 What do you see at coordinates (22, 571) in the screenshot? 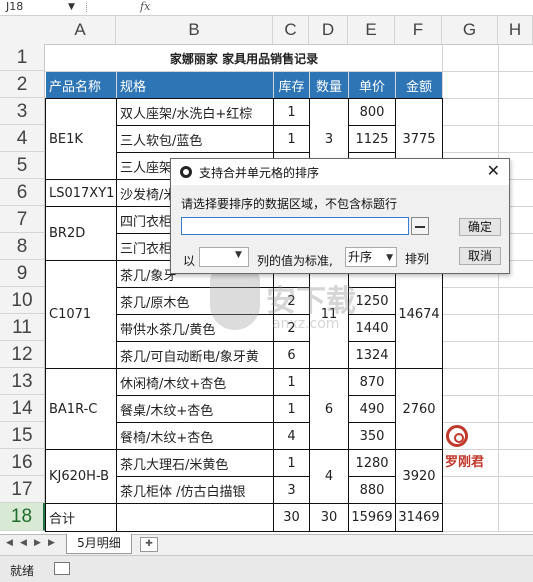
I see `status-text: 就绪` at bounding box center [22, 571].